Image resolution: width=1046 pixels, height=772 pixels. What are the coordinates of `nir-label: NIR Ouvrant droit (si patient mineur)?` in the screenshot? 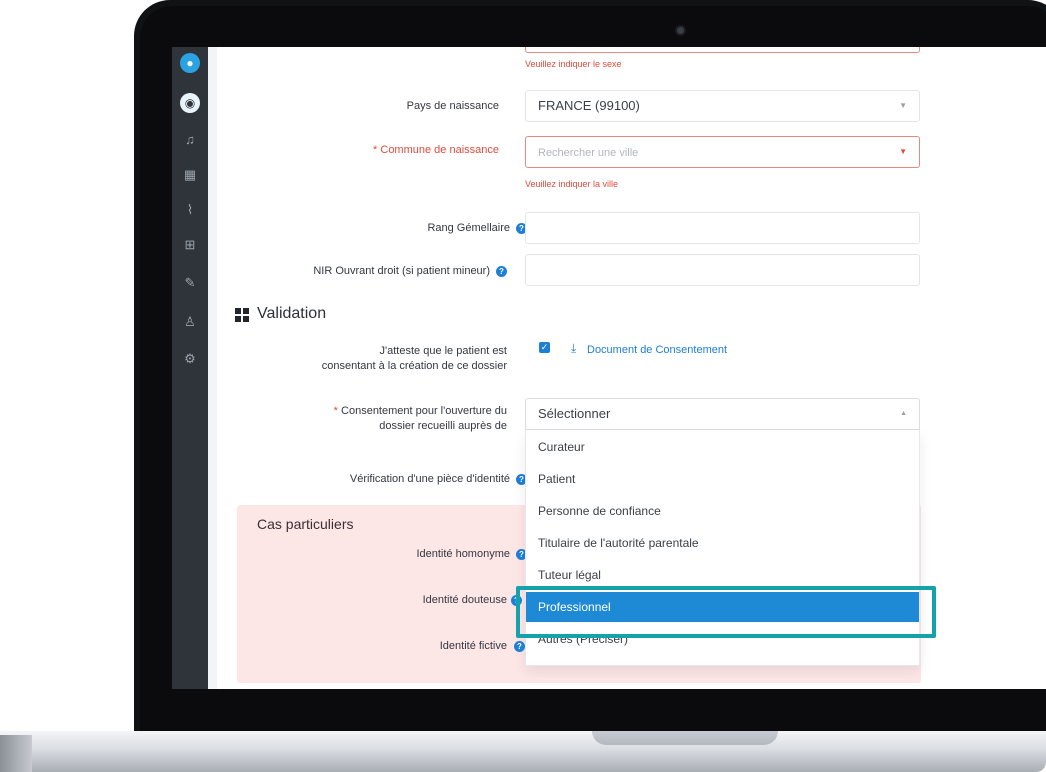 It's located at (372, 271).